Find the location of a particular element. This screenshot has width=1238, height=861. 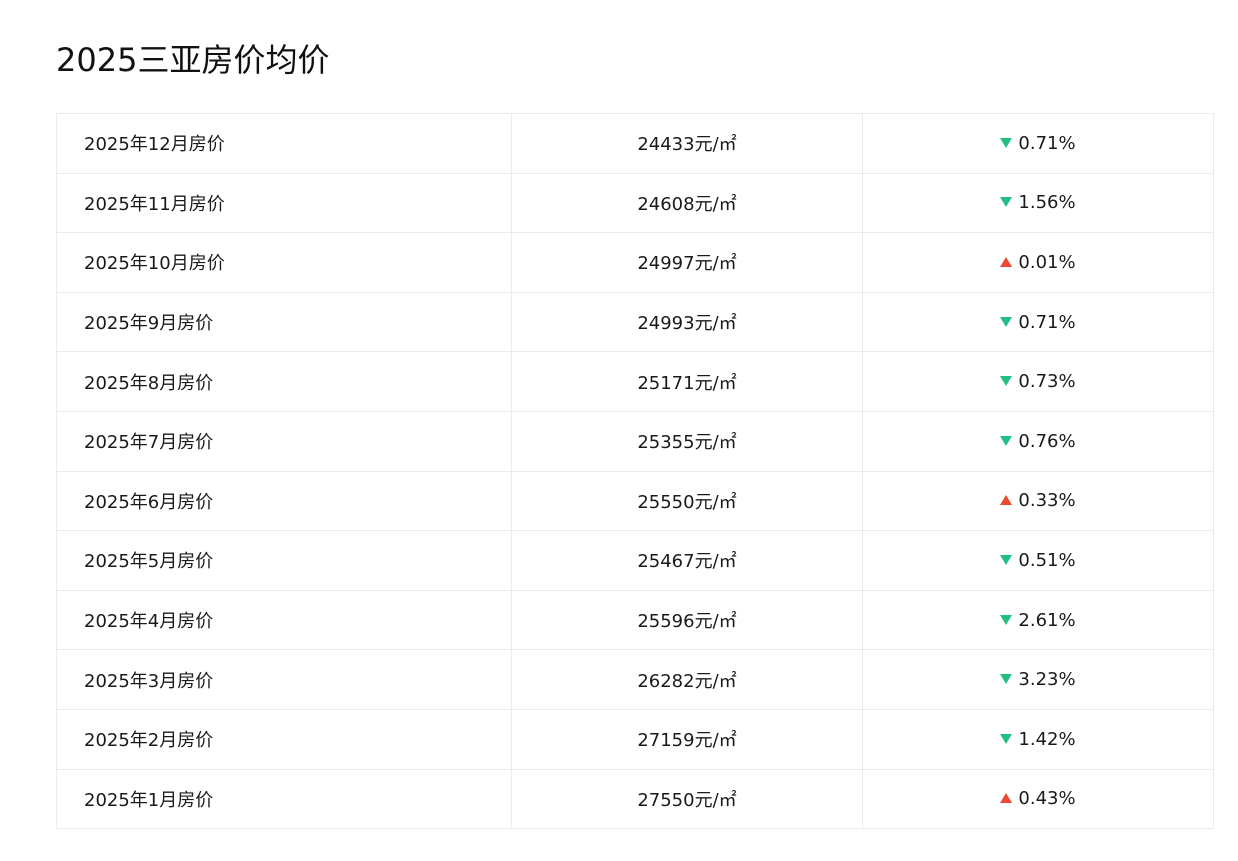

table-row: 2025年11月房价 24608元/㎡ 1.56% is located at coordinates (635, 203).